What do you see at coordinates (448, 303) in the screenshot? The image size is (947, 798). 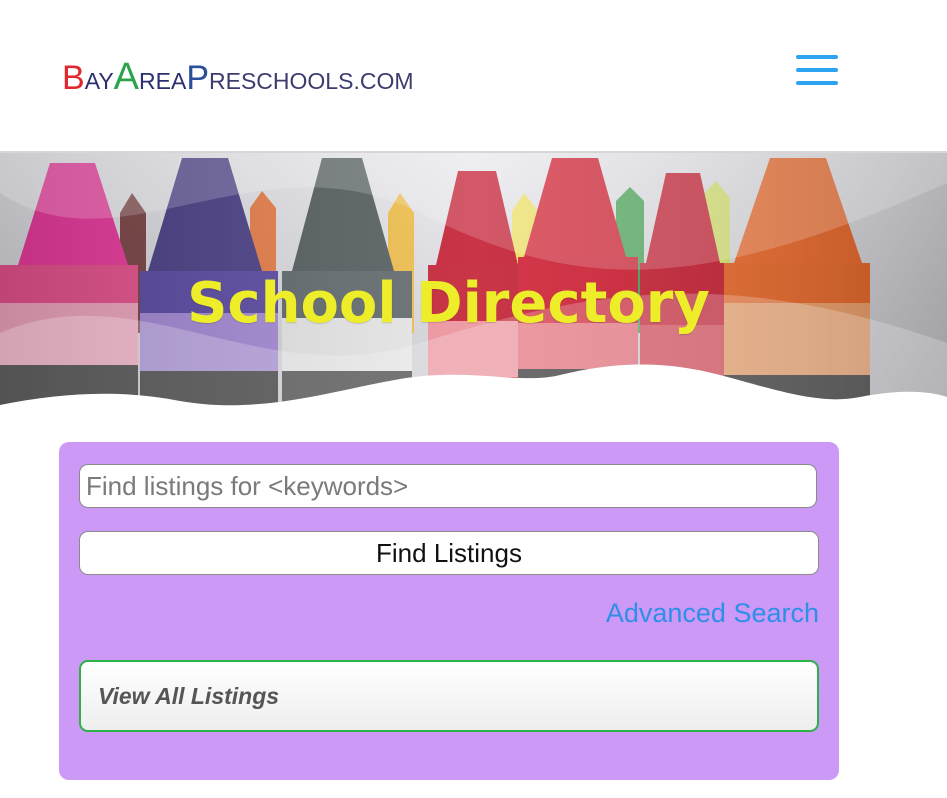 I see `page-title: School Directory` at bounding box center [448, 303].